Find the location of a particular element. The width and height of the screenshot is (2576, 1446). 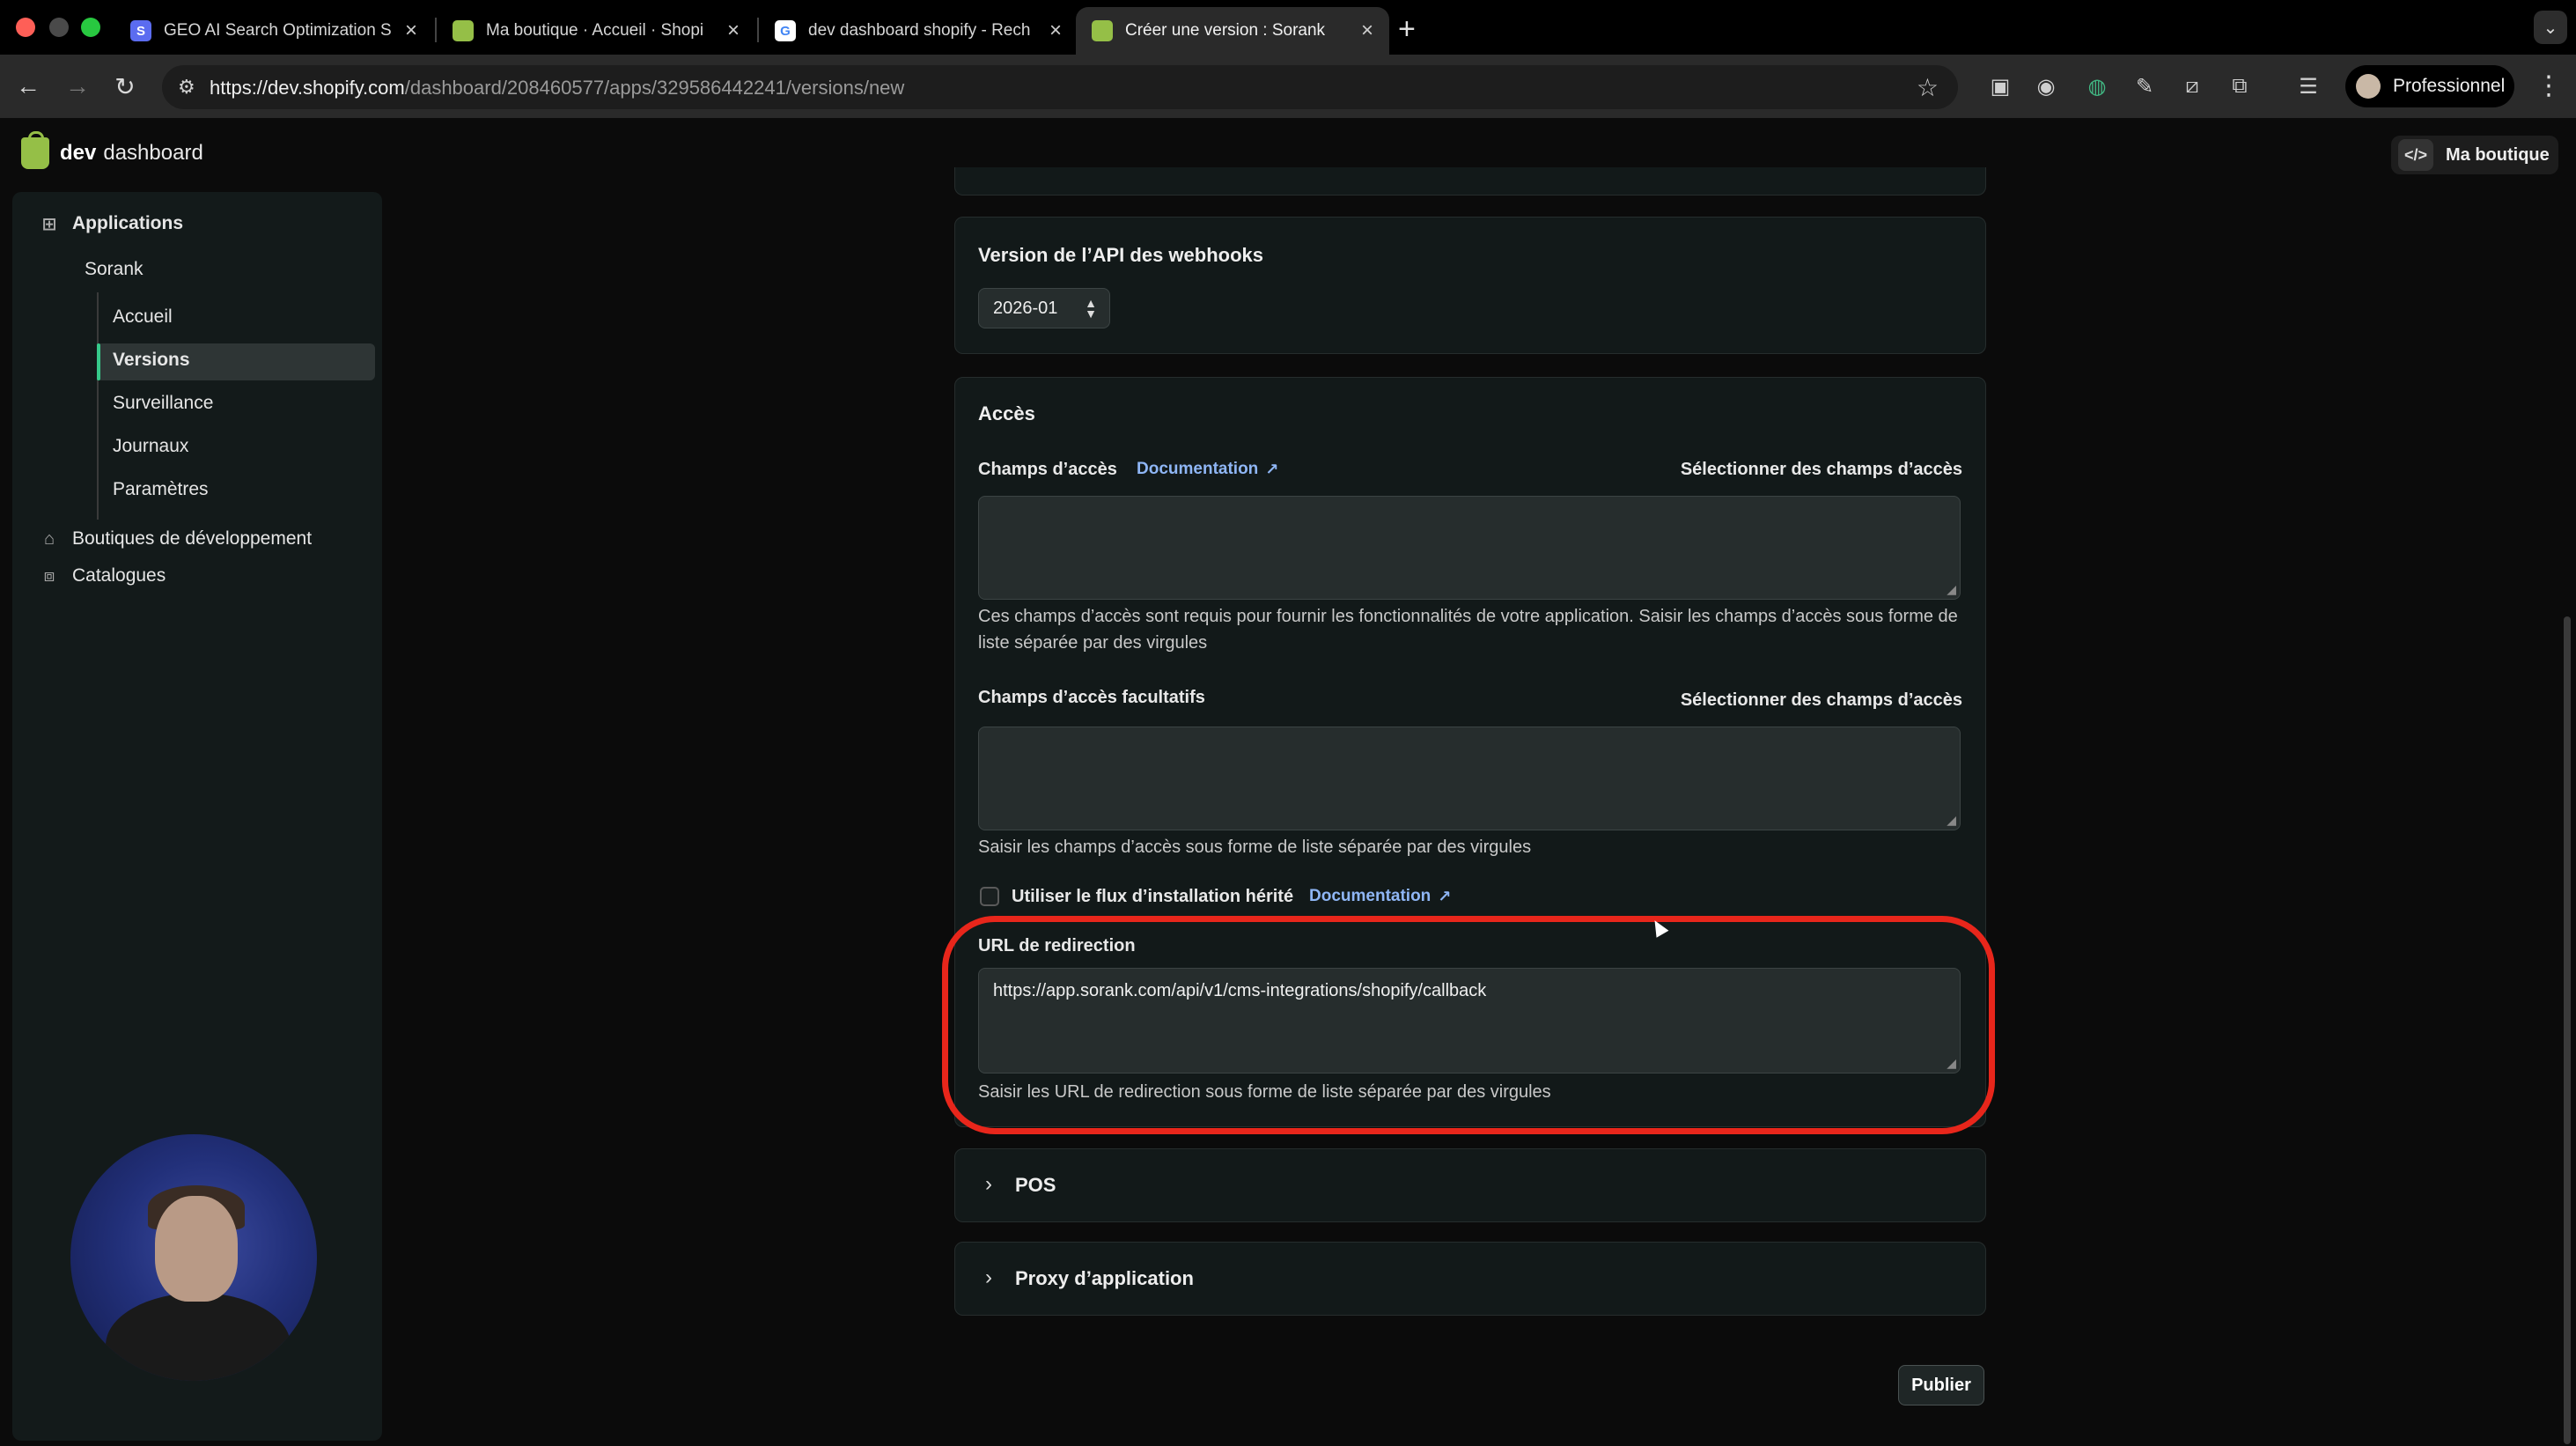

select-optional-scopes-button: Sélectionner des champs d’accès is located at coordinates (1822, 700).